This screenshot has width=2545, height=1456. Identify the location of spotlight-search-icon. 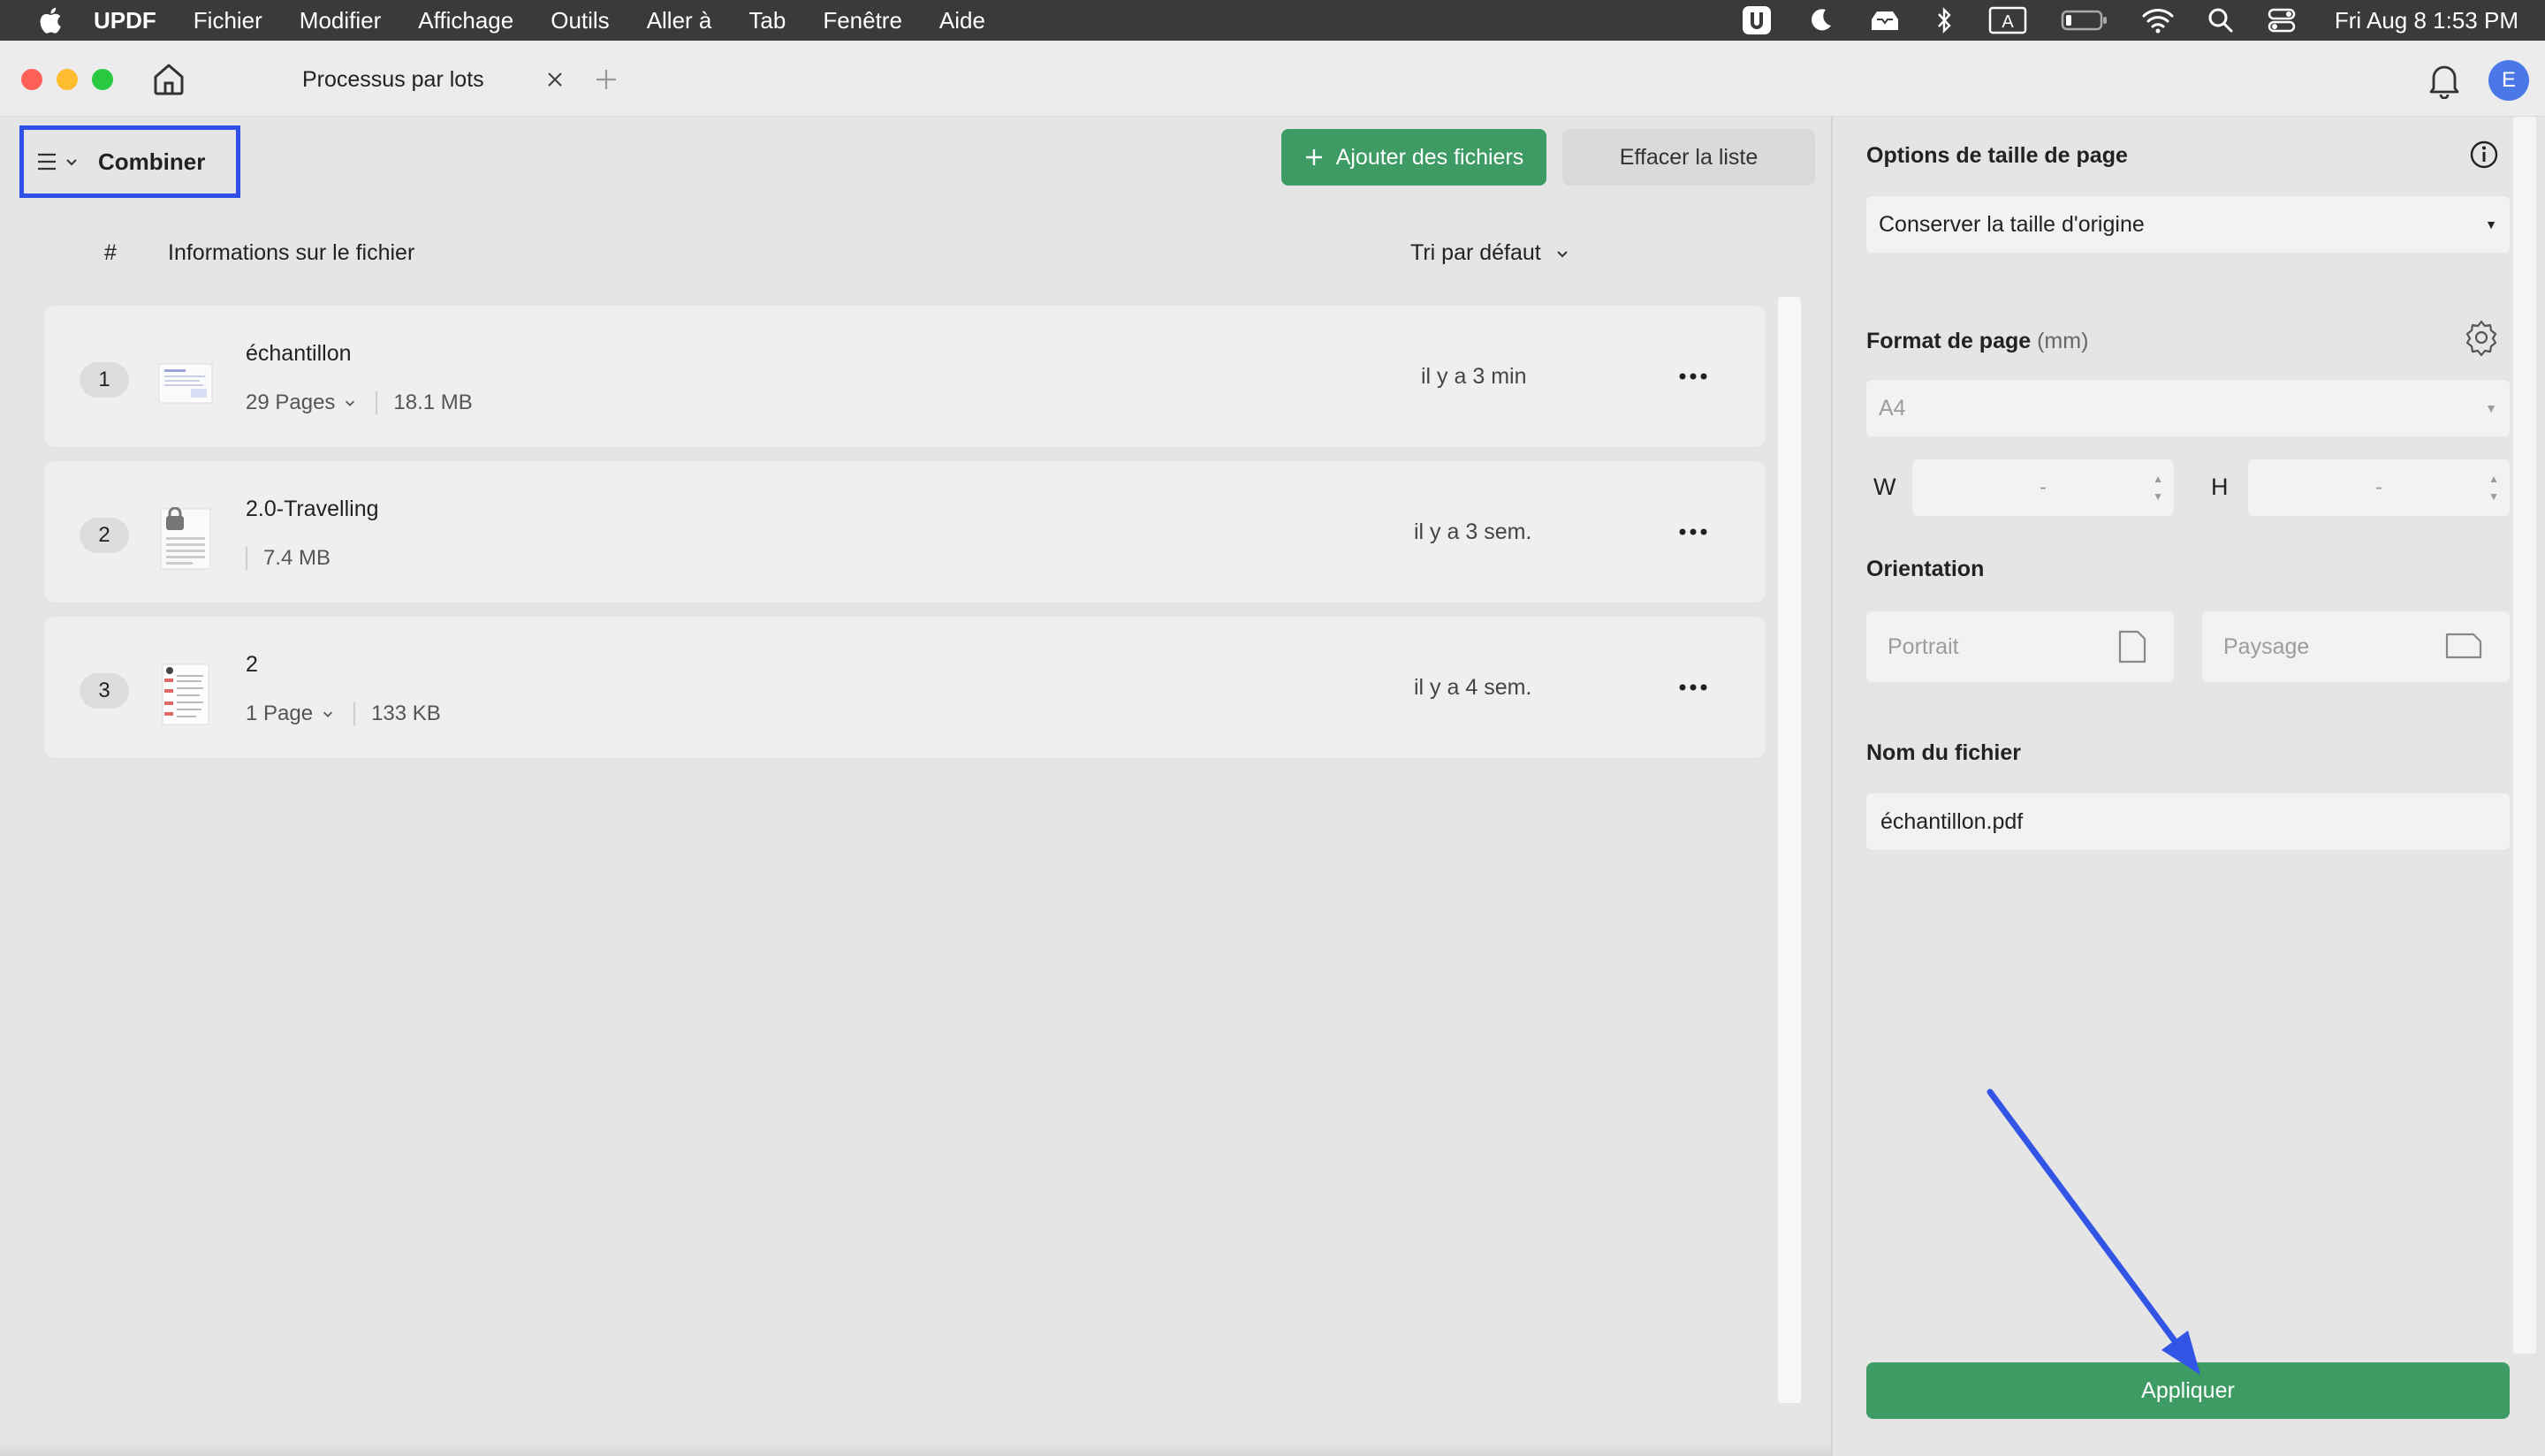
(2220, 21).